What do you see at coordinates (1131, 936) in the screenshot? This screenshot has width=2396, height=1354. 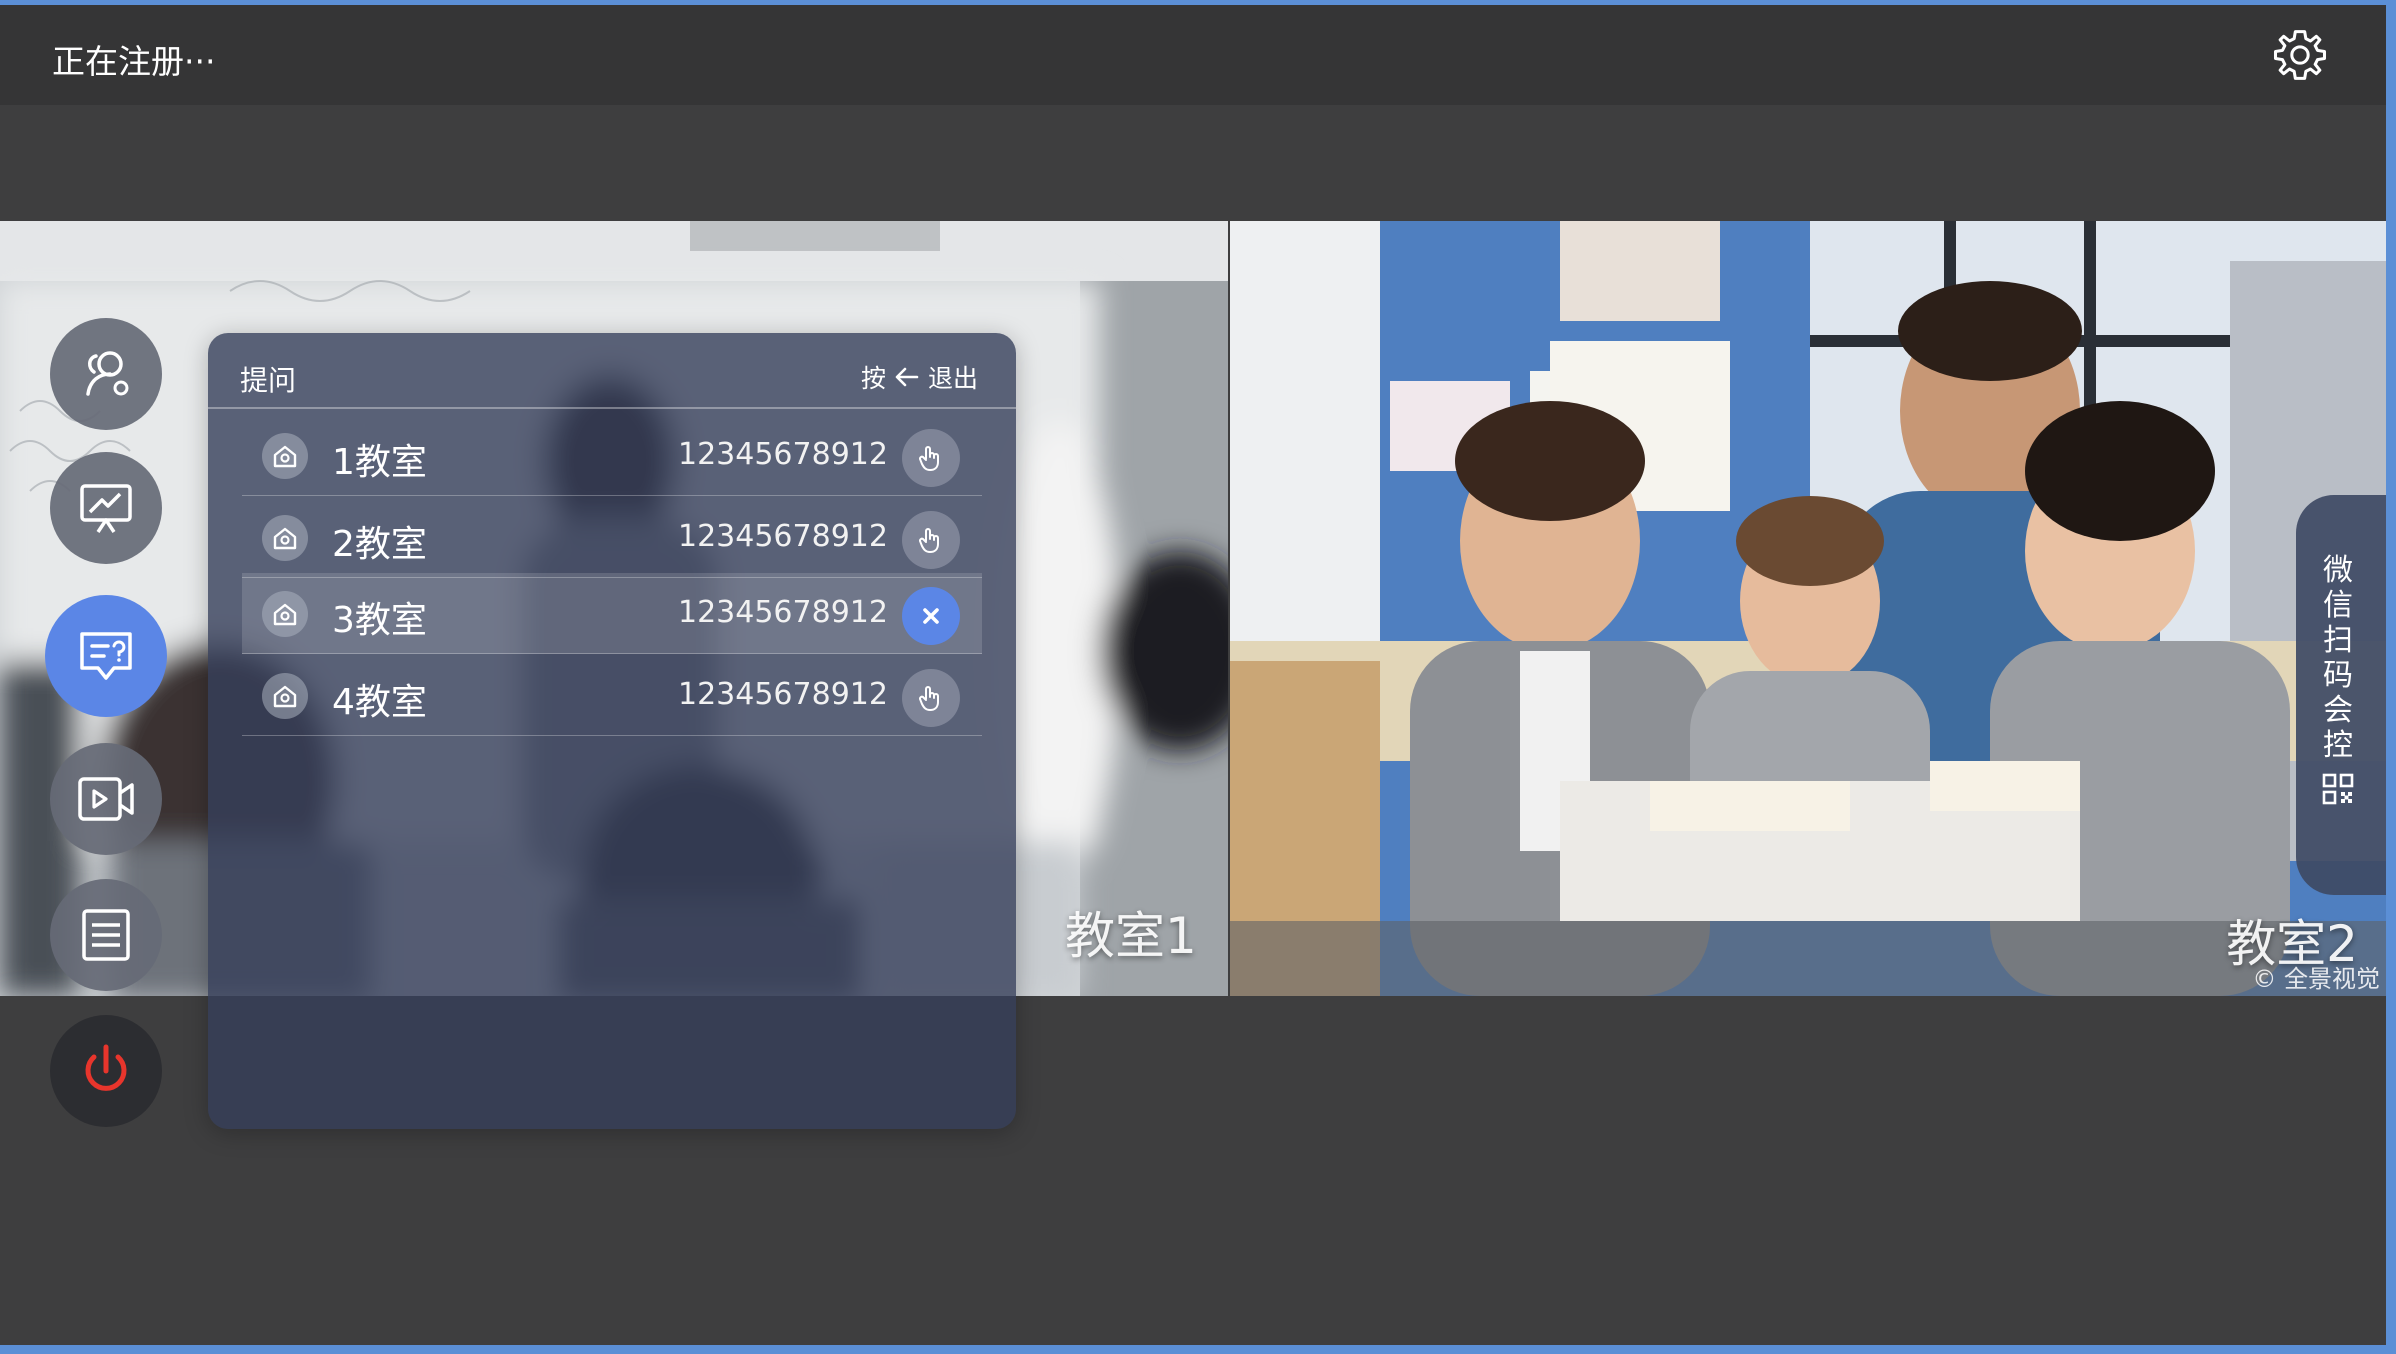 I see `classroom-1-label: 教室1` at bounding box center [1131, 936].